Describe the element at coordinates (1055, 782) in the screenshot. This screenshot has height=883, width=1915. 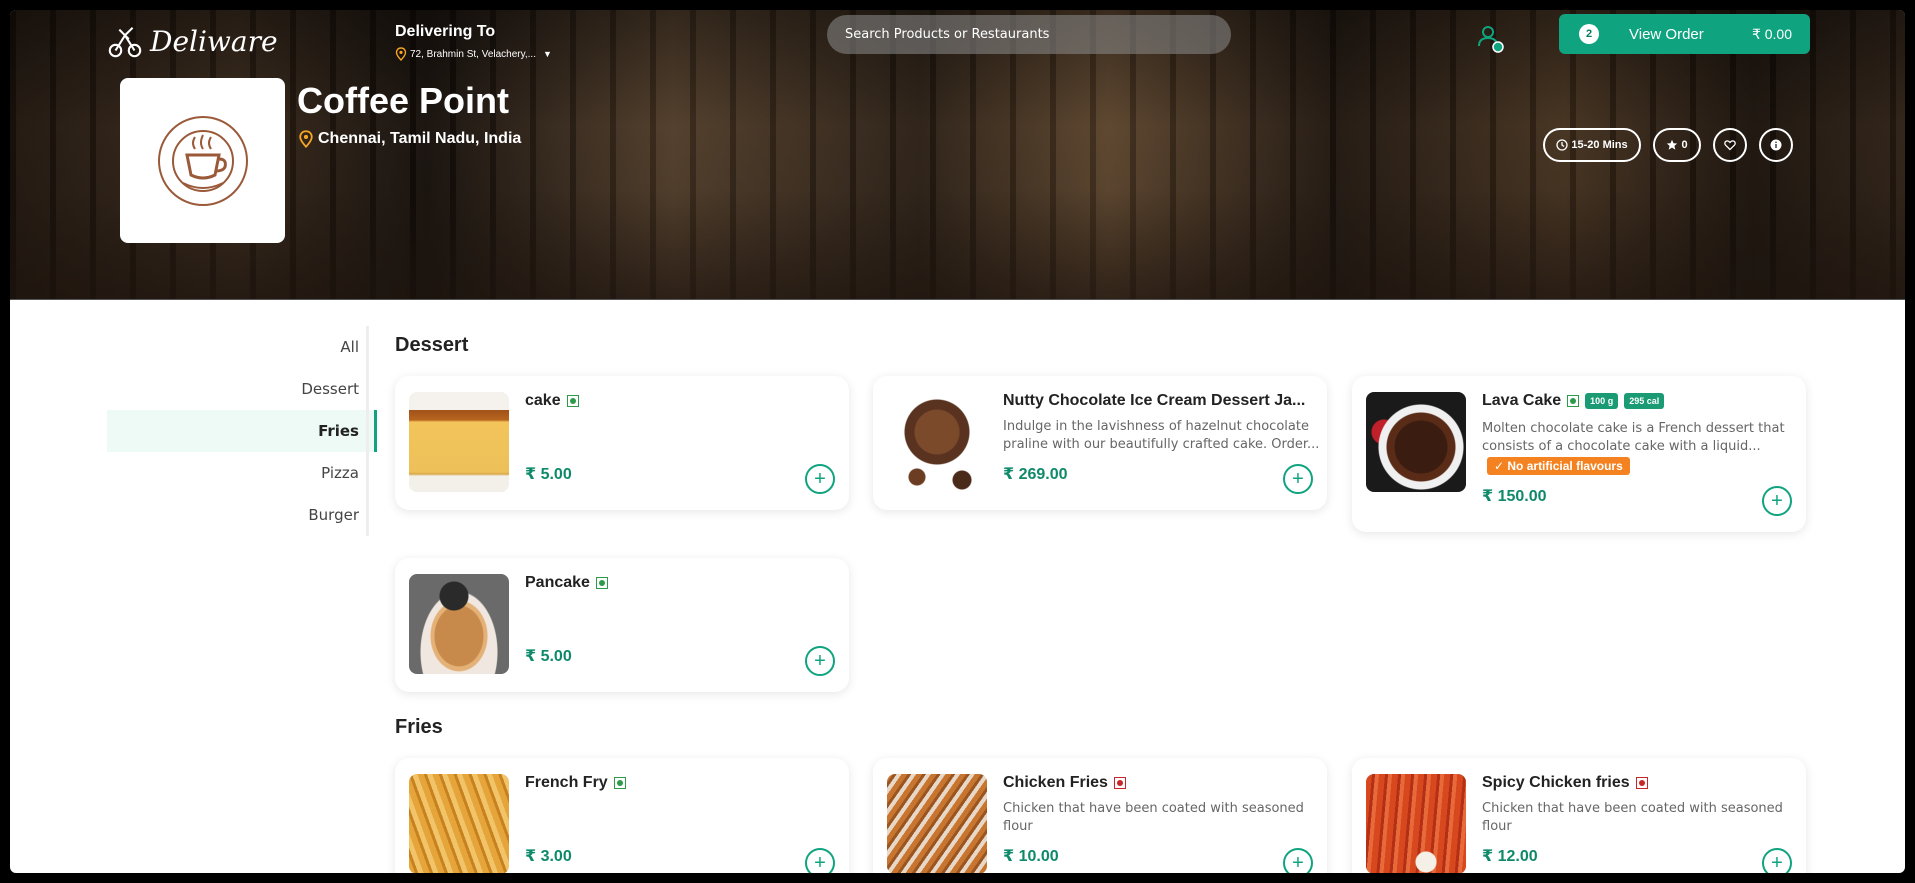
I see `product-name: Chicken Fries` at that location.